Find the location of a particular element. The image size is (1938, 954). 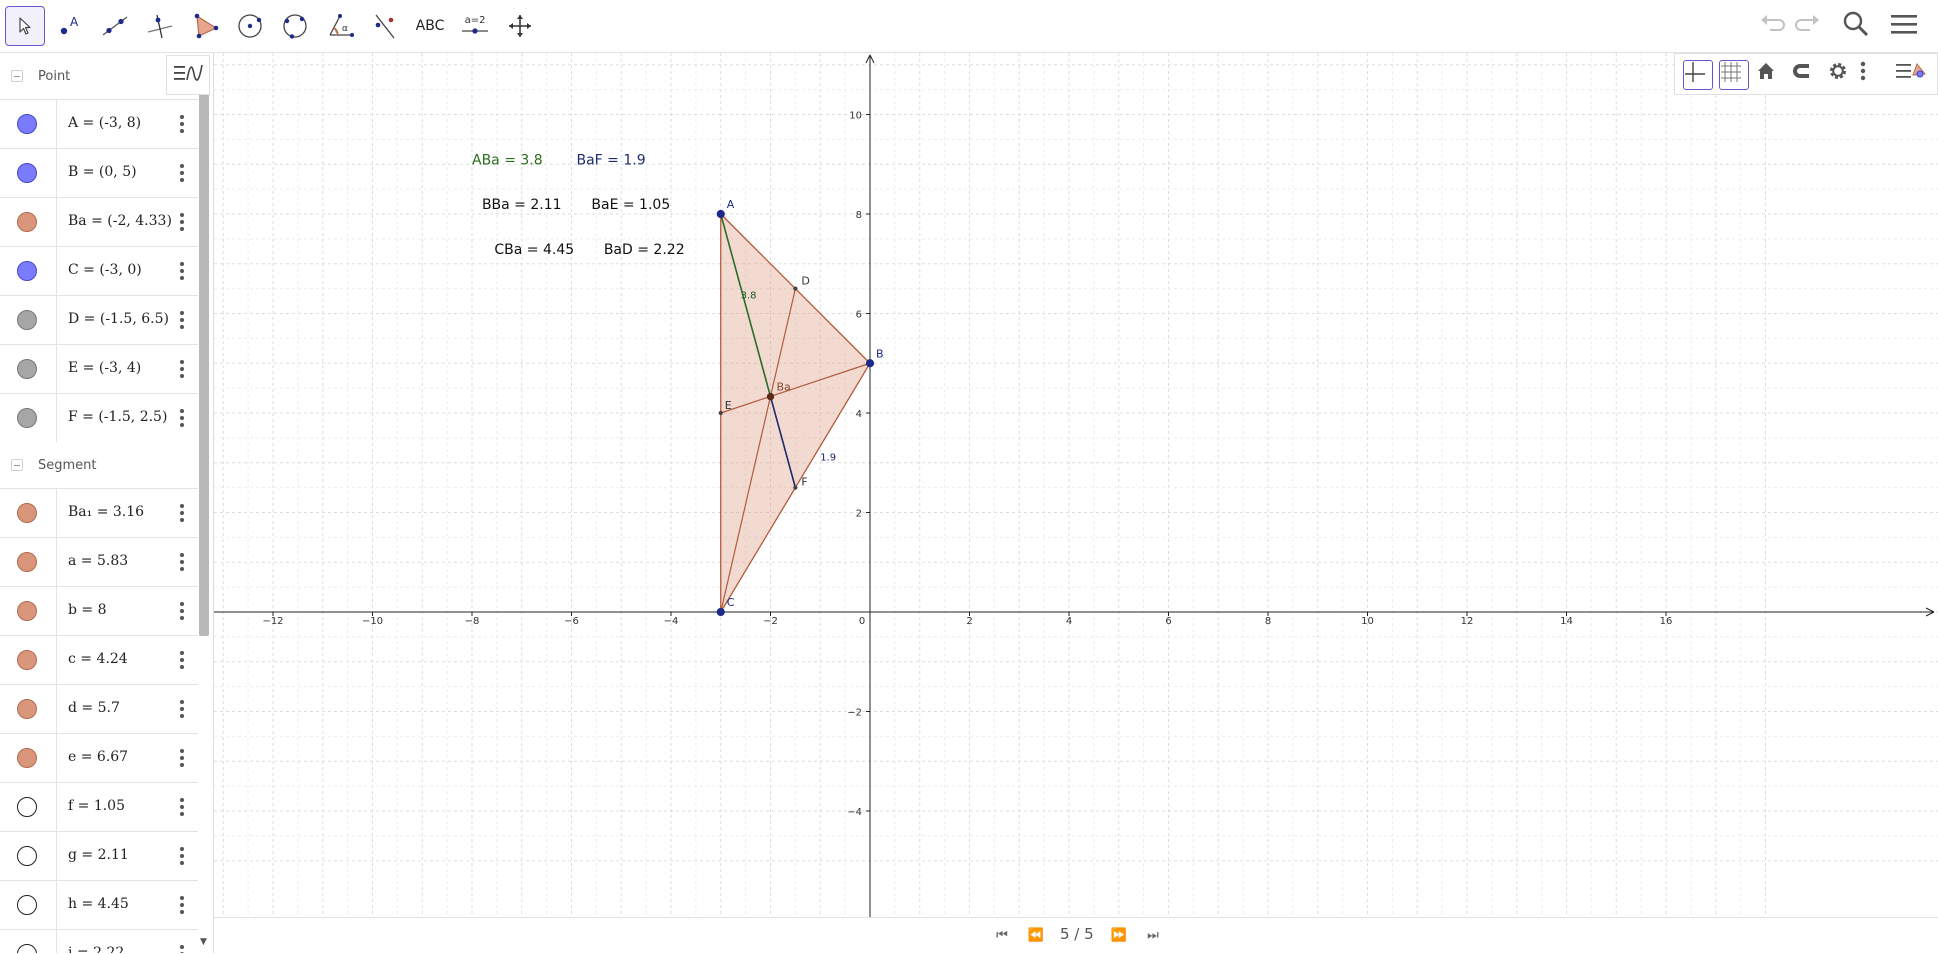

algebra-item: b = 8 is located at coordinates (99, 610).